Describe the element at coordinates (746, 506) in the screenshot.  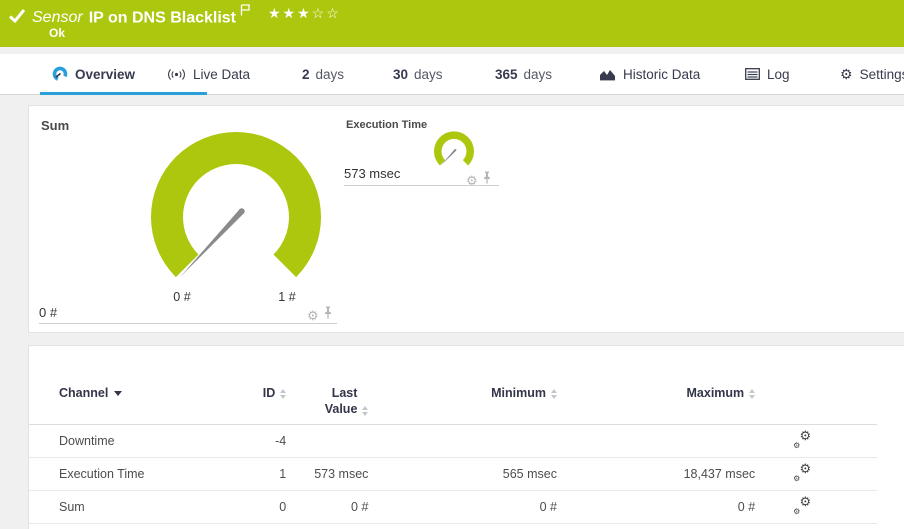
I see `channel-maximum: 0 #` at that location.